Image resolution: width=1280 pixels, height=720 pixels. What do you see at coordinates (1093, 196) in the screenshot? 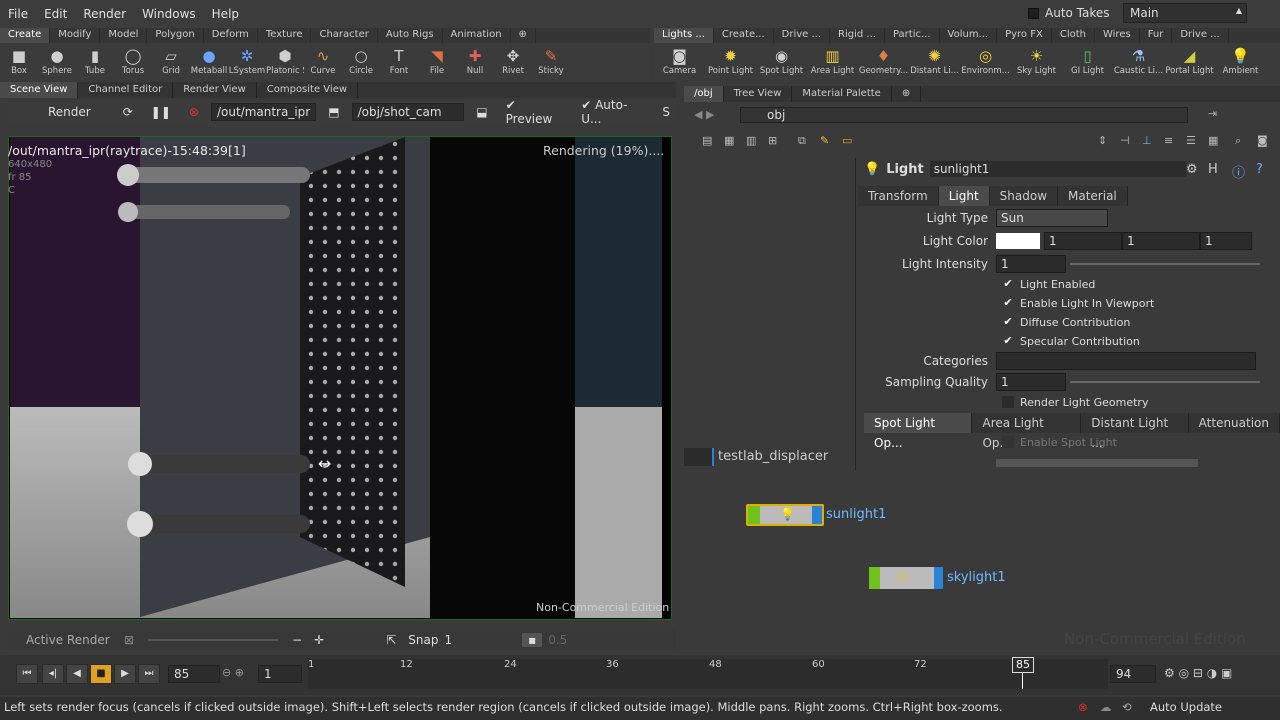
I see `tab-material: Material` at bounding box center [1093, 196].